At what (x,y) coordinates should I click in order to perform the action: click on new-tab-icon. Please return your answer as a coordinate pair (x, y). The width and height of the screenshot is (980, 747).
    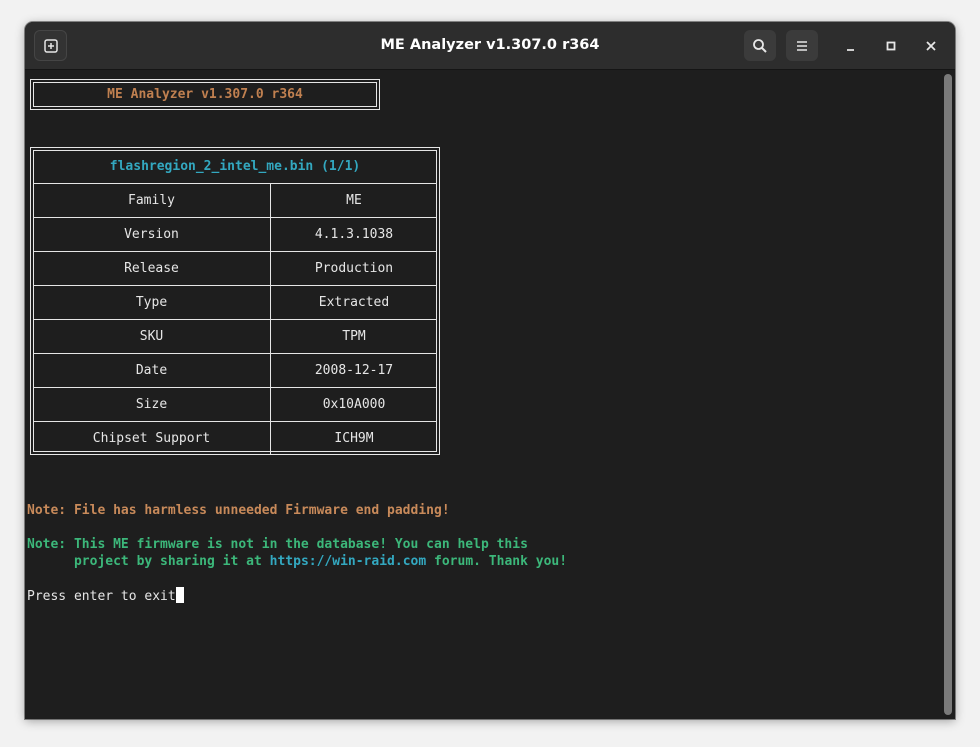
    Looking at the image, I should click on (50, 45).